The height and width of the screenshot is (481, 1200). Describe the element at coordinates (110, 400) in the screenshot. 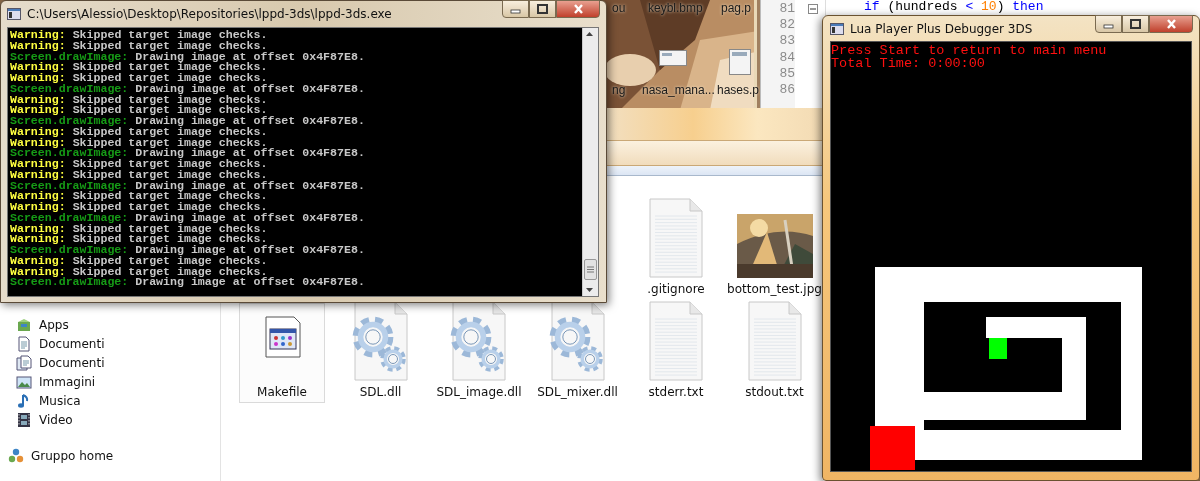

I see `sidebar-item: Musica` at that location.